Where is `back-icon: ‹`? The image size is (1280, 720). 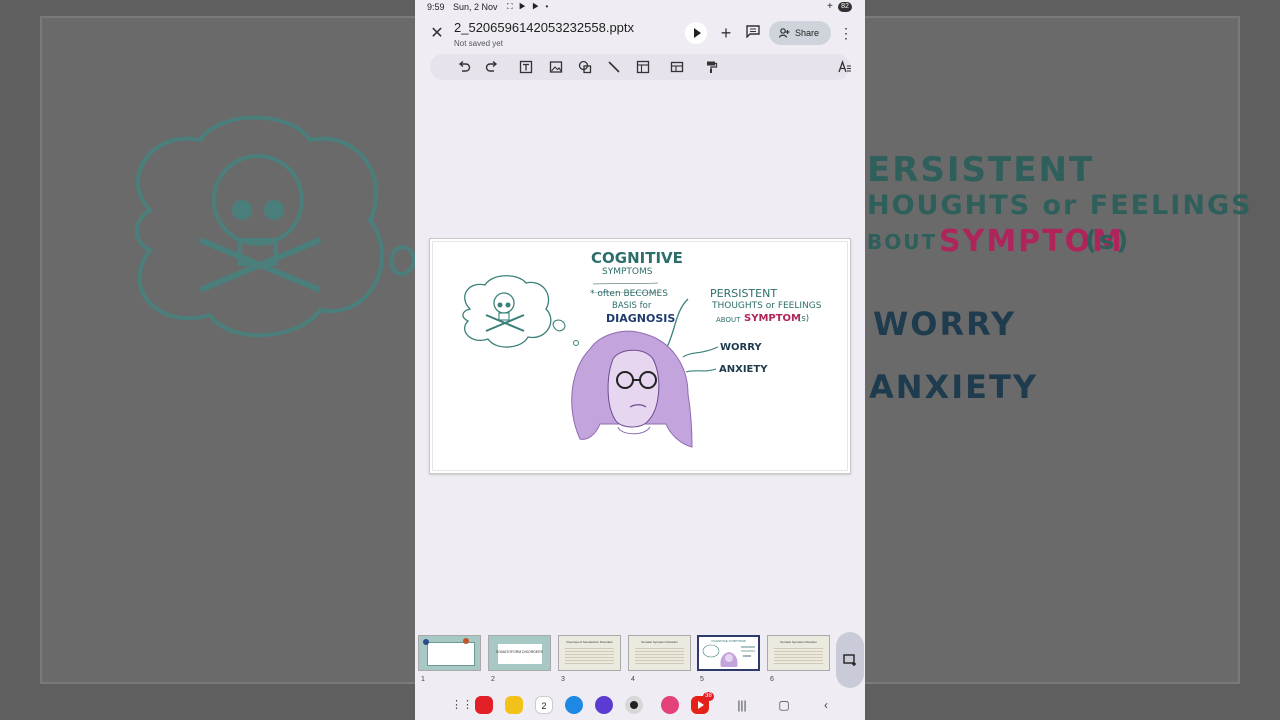 back-icon: ‹ is located at coordinates (826, 705).